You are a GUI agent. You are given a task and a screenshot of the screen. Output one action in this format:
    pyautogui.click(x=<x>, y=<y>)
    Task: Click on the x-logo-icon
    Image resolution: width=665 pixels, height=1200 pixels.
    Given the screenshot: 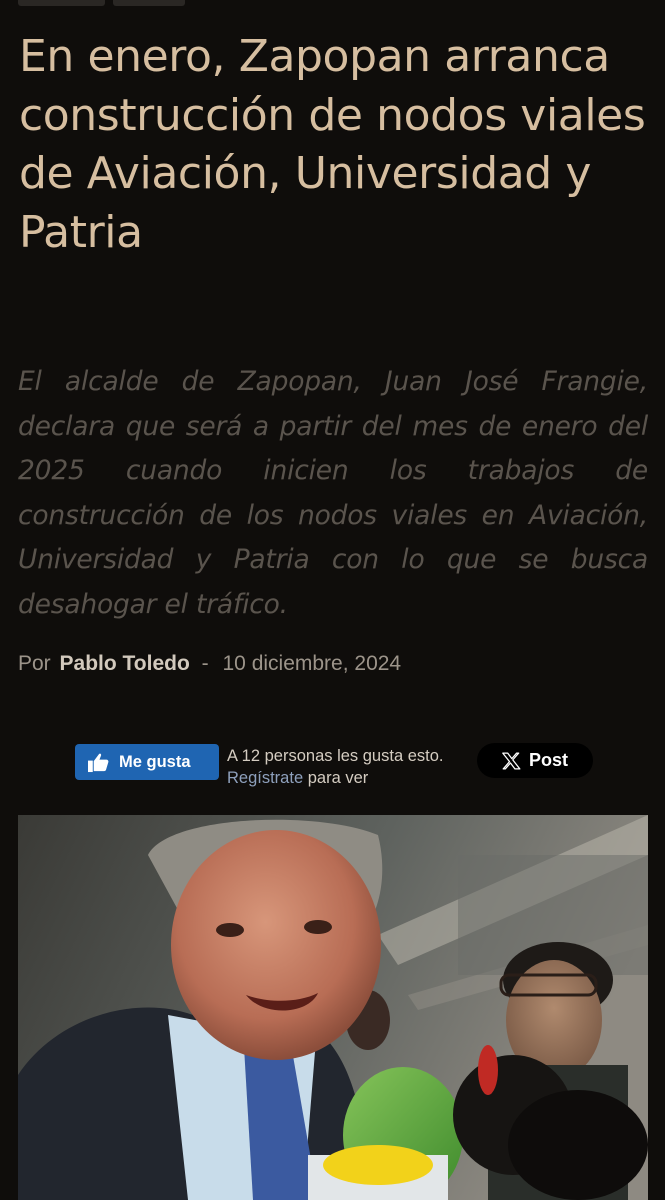 What is the action you would take?
    pyautogui.click(x=511, y=760)
    